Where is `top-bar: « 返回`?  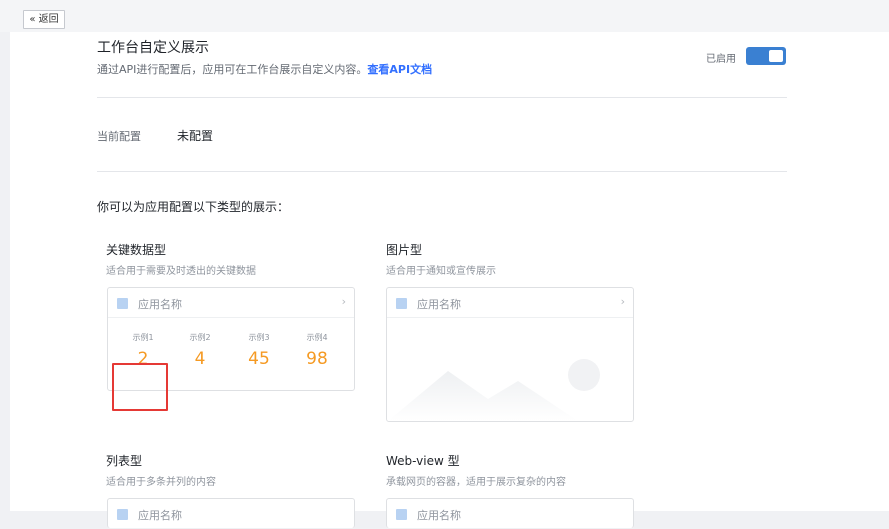 top-bar: « 返回 is located at coordinates (444, 16).